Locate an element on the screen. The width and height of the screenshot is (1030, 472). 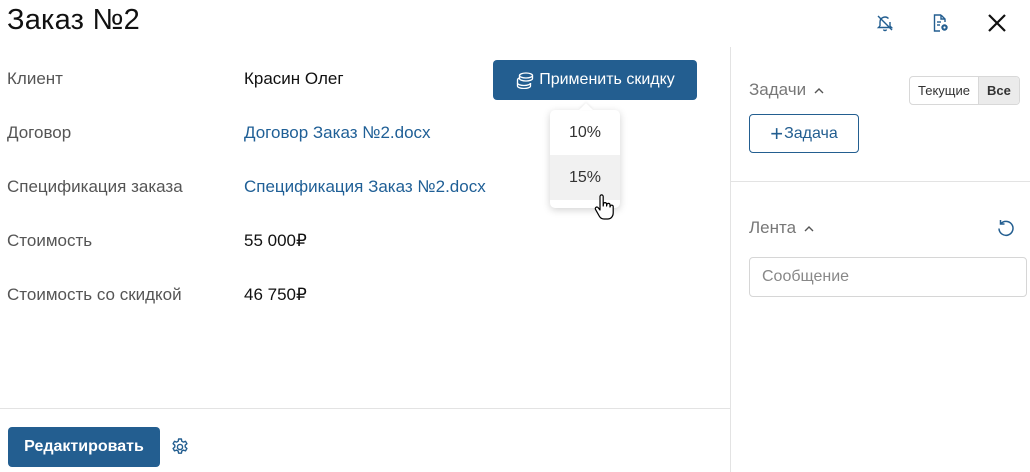
apply-discount-button: Применить скидку is located at coordinates (595, 80).